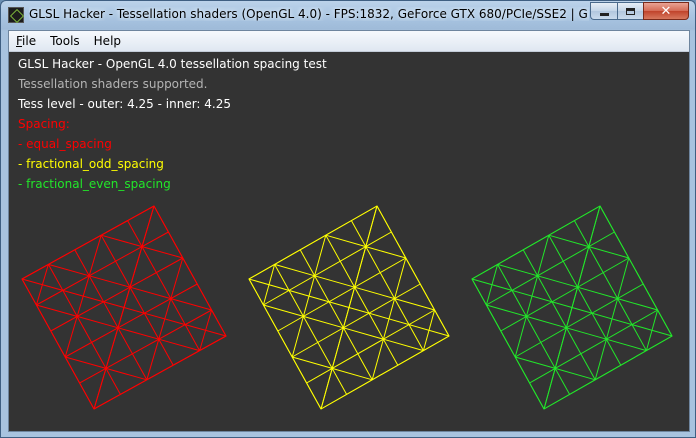 This screenshot has height=438, width=696. I want to click on minimize-button, so click(603, 11).